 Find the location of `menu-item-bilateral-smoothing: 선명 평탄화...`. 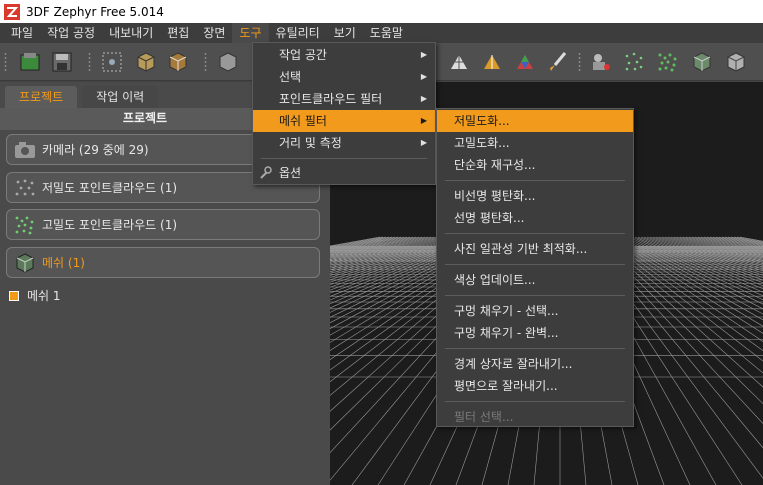

menu-item-bilateral-smoothing: 선명 평탄화... is located at coordinates (535, 218).